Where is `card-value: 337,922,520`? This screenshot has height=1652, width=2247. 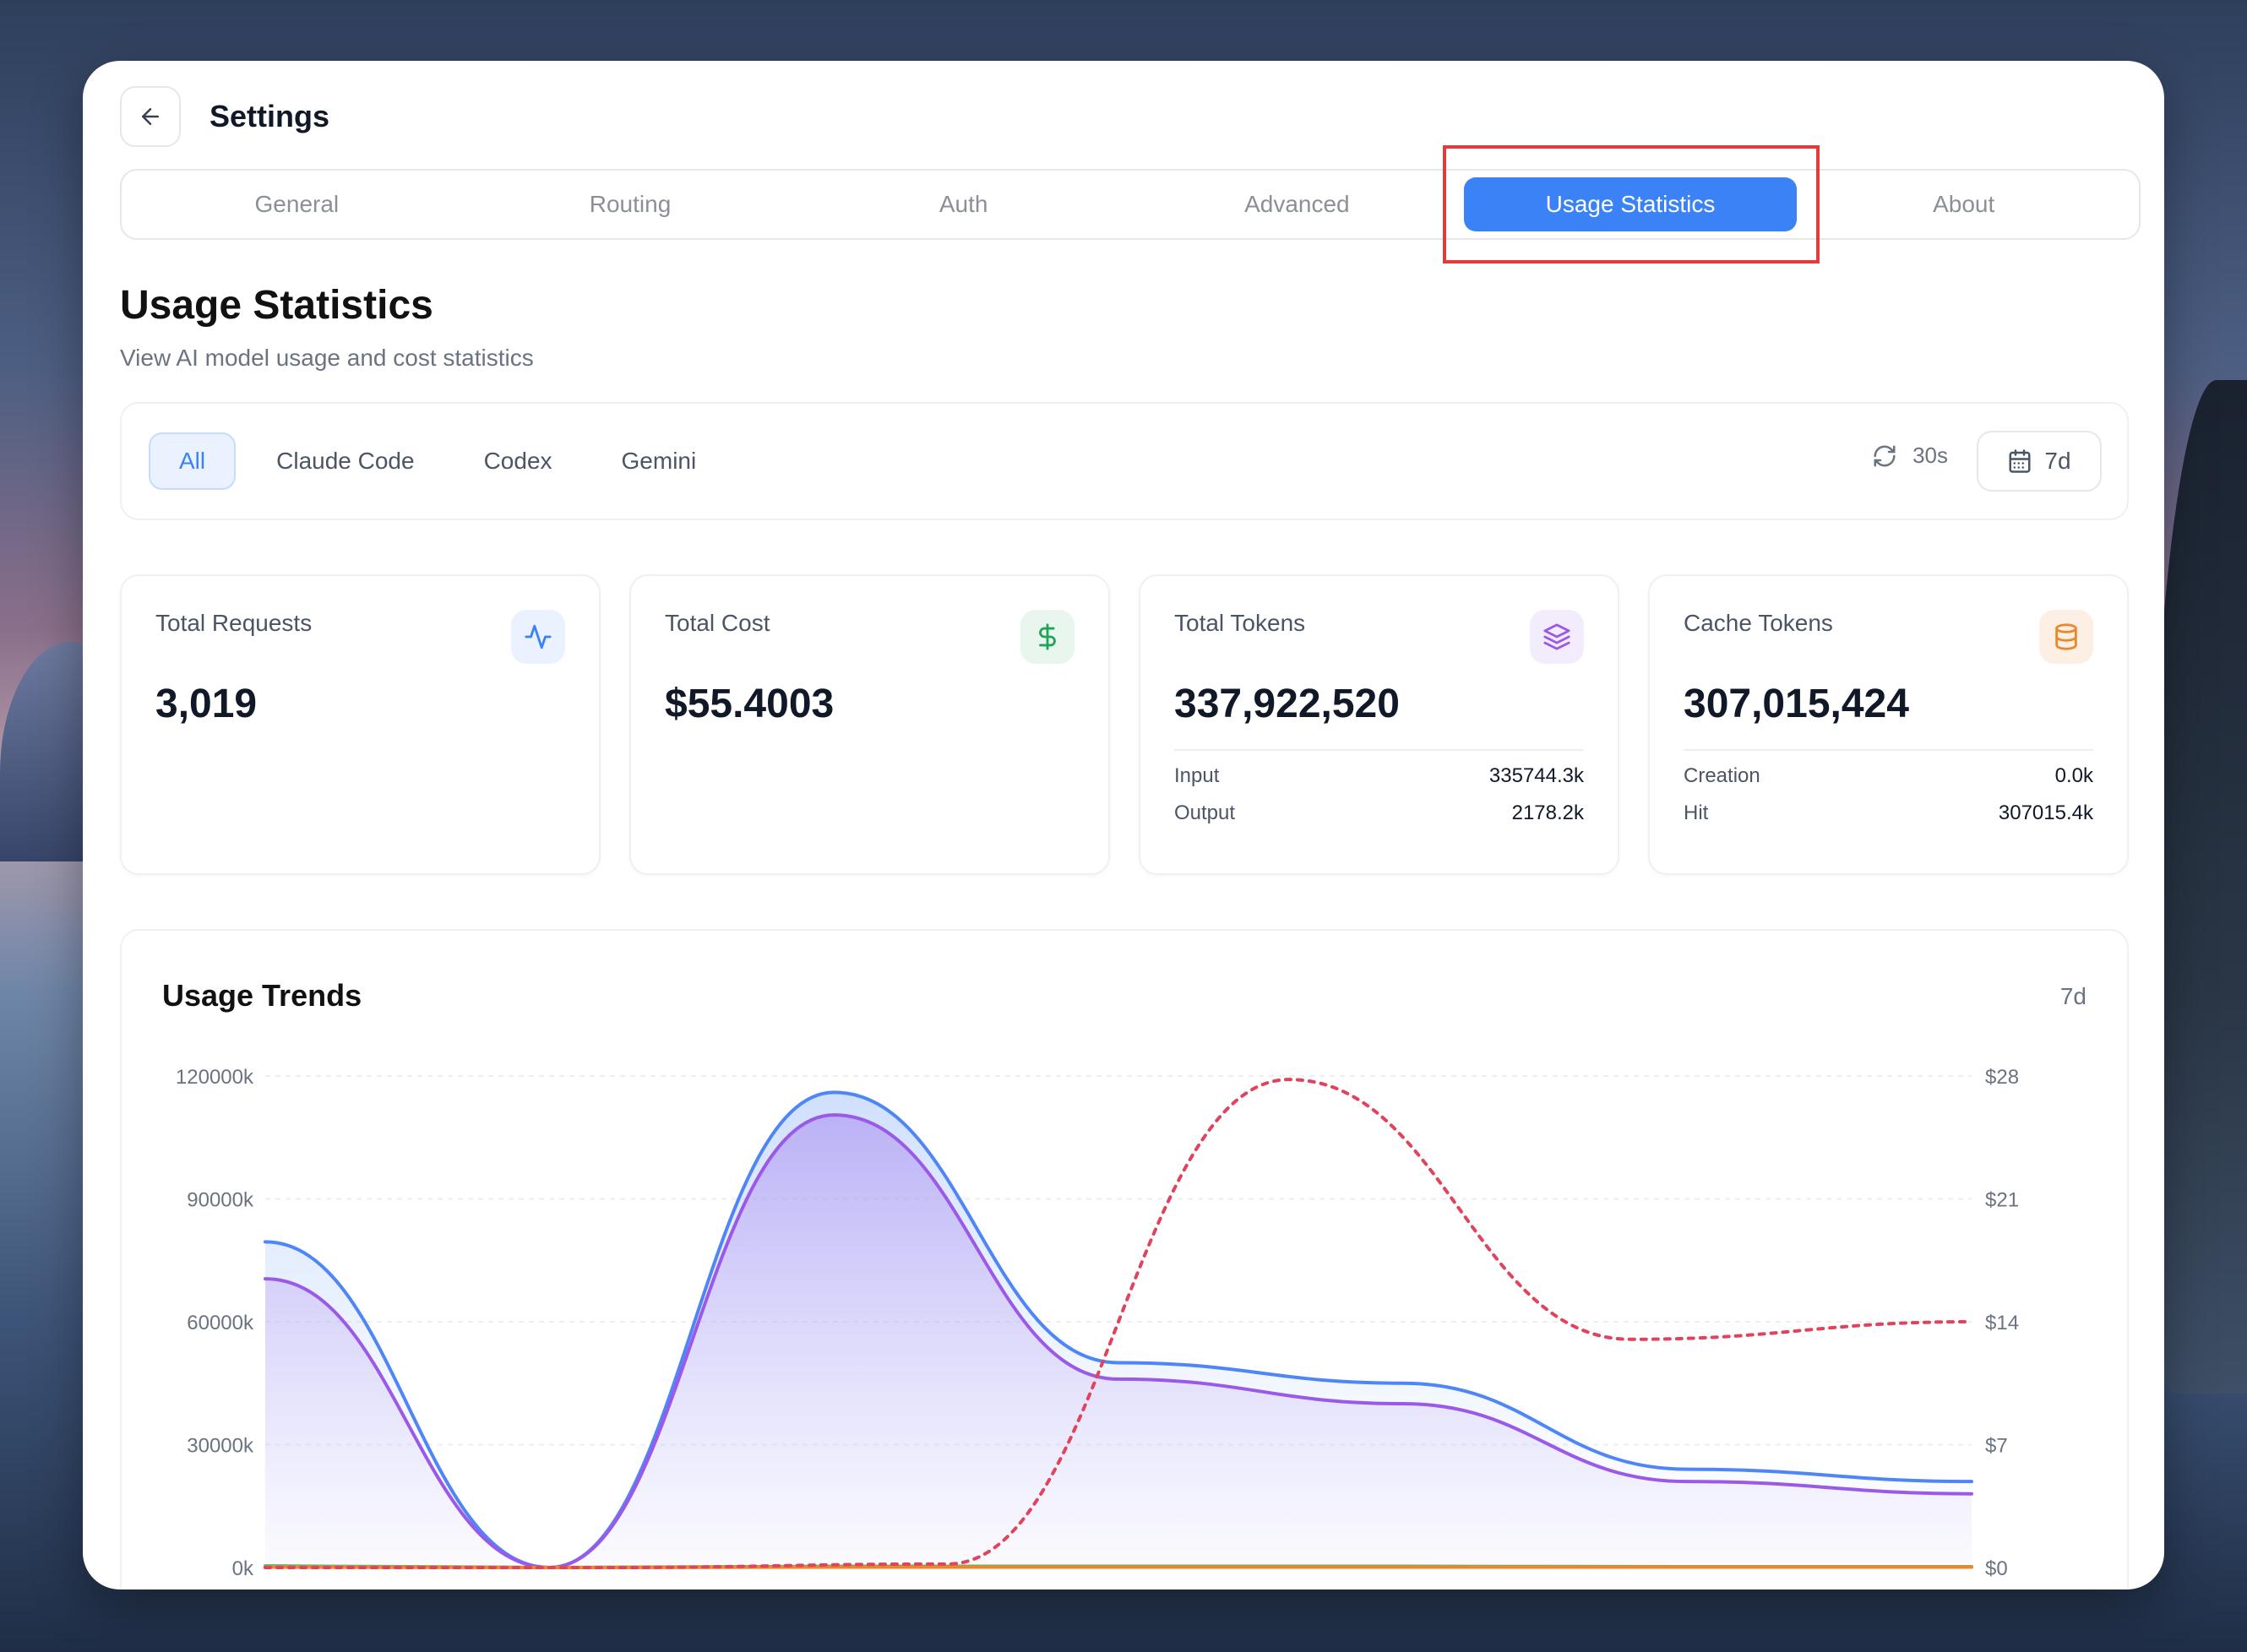 card-value: 337,922,520 is located at coordinates (1287, 704).